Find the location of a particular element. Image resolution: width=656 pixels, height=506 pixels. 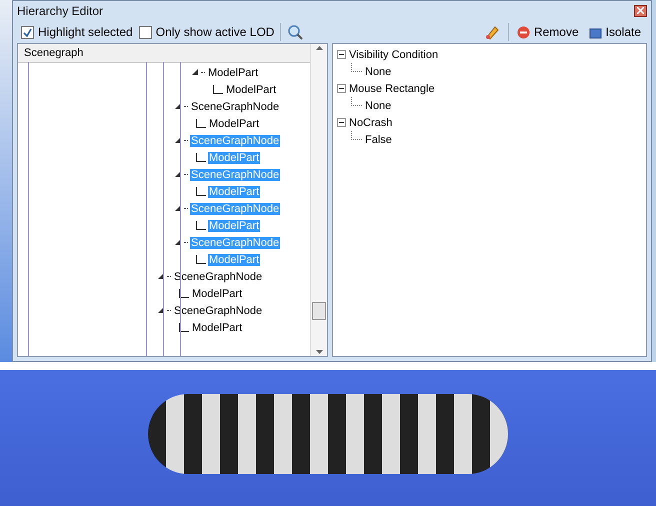

scrollbar is located at coordinates (318, 200).